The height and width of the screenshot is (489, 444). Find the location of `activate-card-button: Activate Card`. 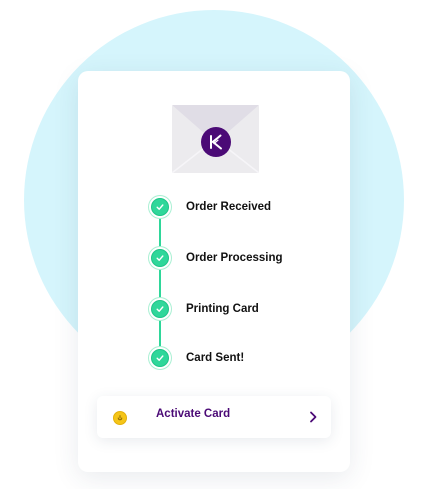

activate-card-button: Activate Card is located at coordinates (214, 417).